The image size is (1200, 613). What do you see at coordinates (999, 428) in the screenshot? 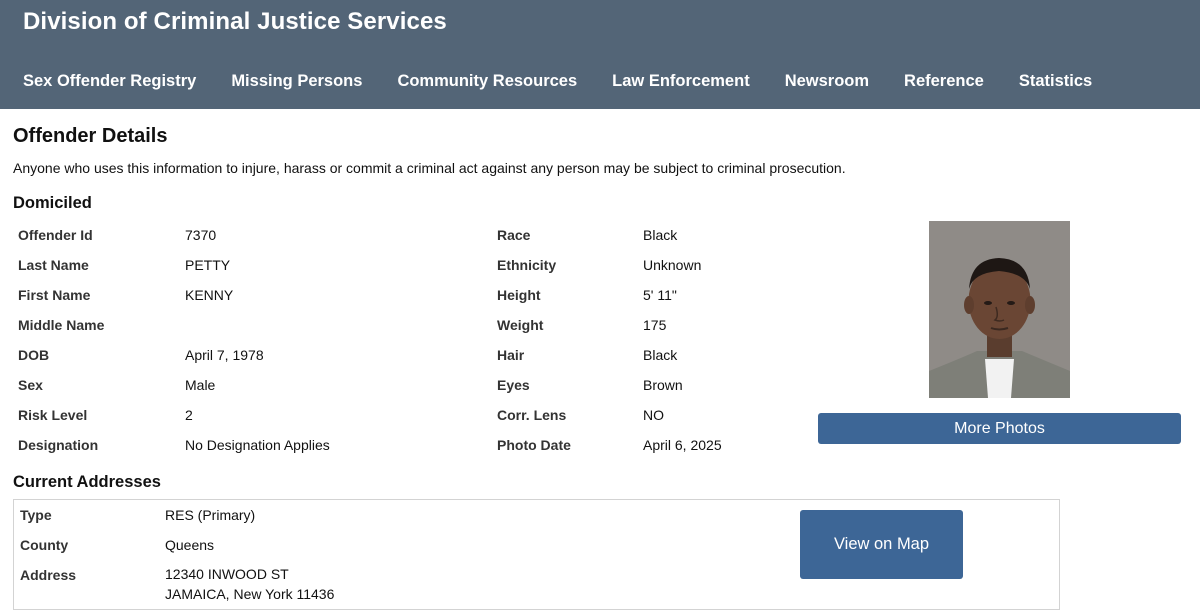
I see `more-photos-button: More Photos` at bounding box center [999, 428].